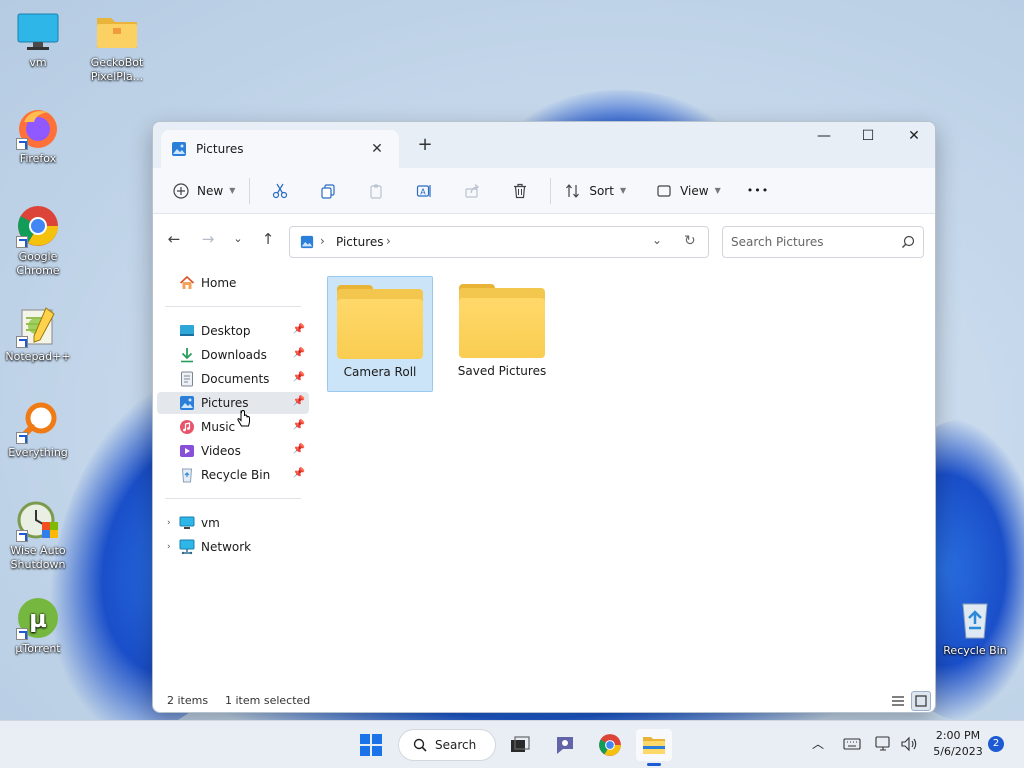  I want to click on maximize-button: ☐, so click(868, 137).